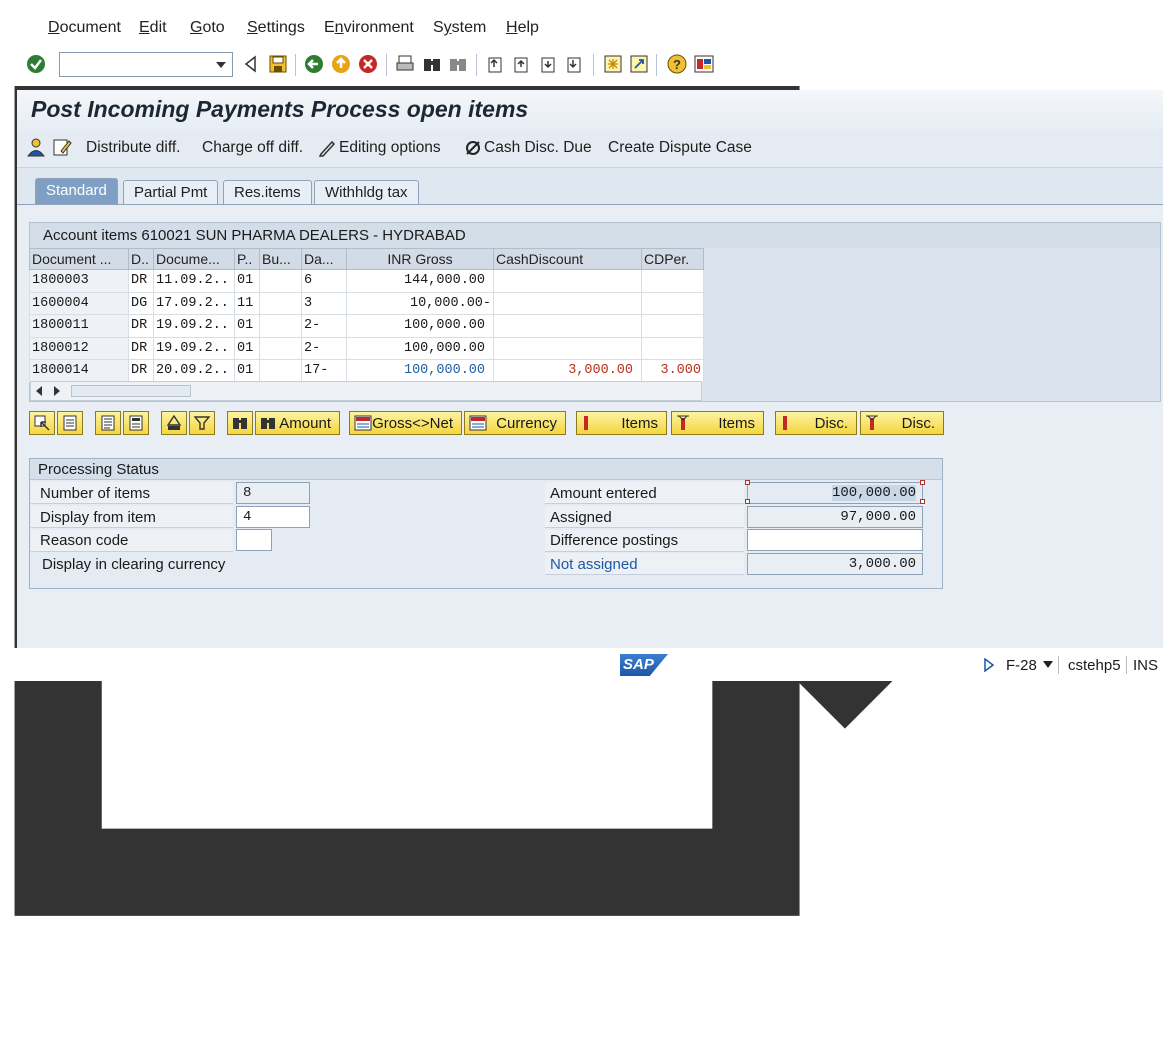 The width and height of the screenshot is (1163, 1047). I want to click on command-field, so click(146, 64).